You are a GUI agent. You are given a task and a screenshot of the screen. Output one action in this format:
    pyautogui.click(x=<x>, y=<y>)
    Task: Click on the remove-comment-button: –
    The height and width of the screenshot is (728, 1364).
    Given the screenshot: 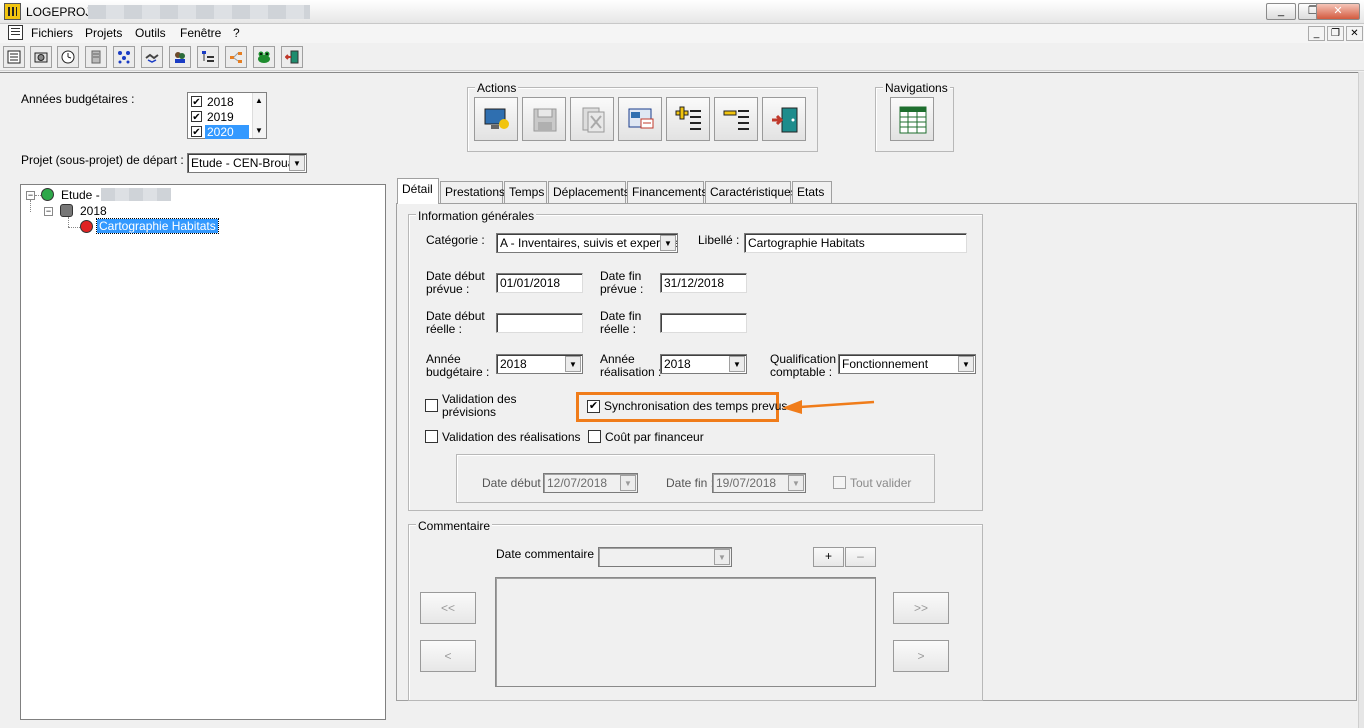 What is the action you would take?
    pyautogui.click(x=860, y=557)
    